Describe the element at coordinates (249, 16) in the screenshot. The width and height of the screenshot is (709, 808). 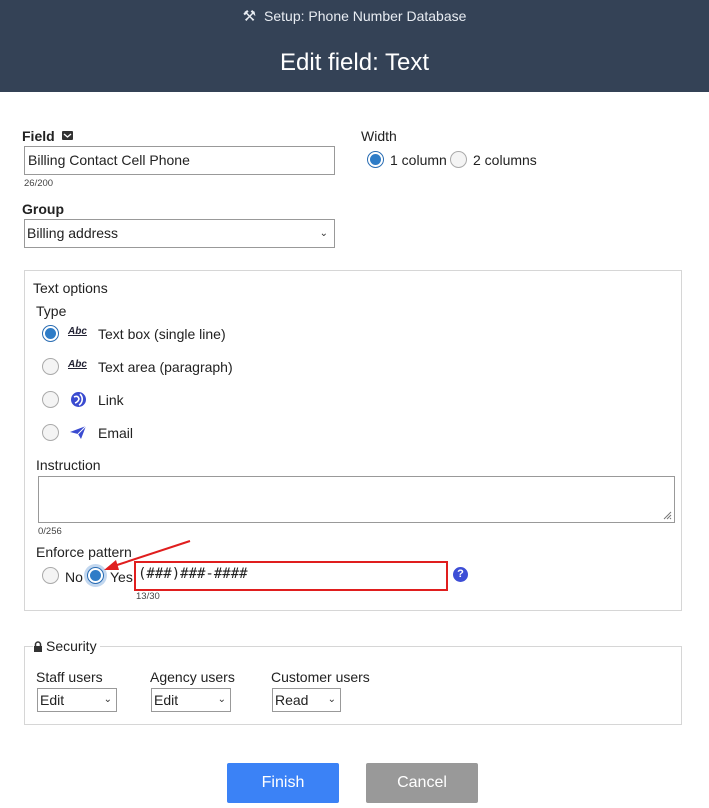
I see `tools-icon: ⚒` at that location.